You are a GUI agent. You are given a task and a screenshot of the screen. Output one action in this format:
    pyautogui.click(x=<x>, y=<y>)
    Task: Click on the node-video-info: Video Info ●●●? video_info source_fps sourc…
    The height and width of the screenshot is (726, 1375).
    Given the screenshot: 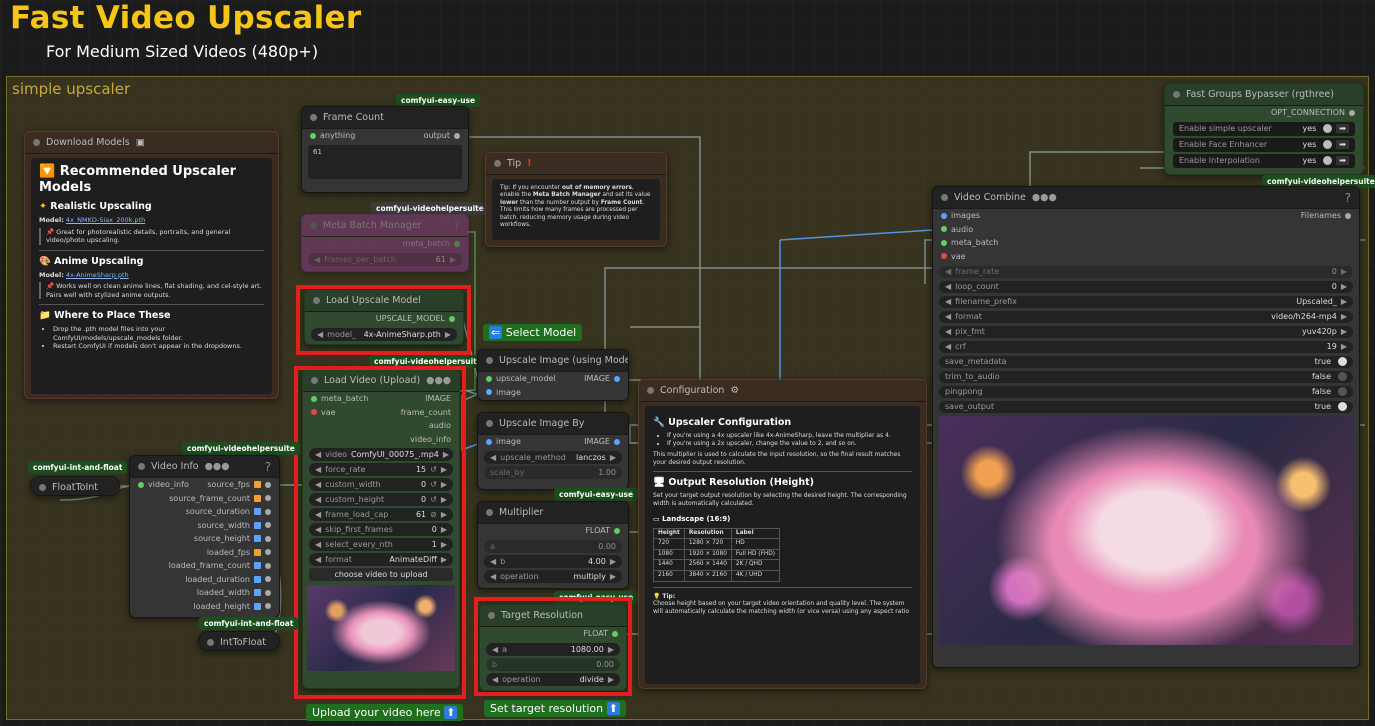 What is the action you would take?
    pyautogui.click(x=204, y=536)
    